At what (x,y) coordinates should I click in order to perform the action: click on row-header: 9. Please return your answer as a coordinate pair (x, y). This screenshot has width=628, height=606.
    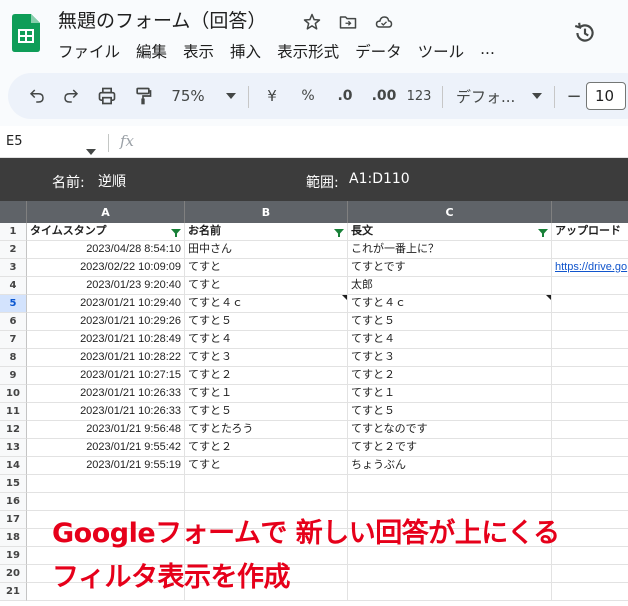
    Looking at the image, I should click on (13, 376).